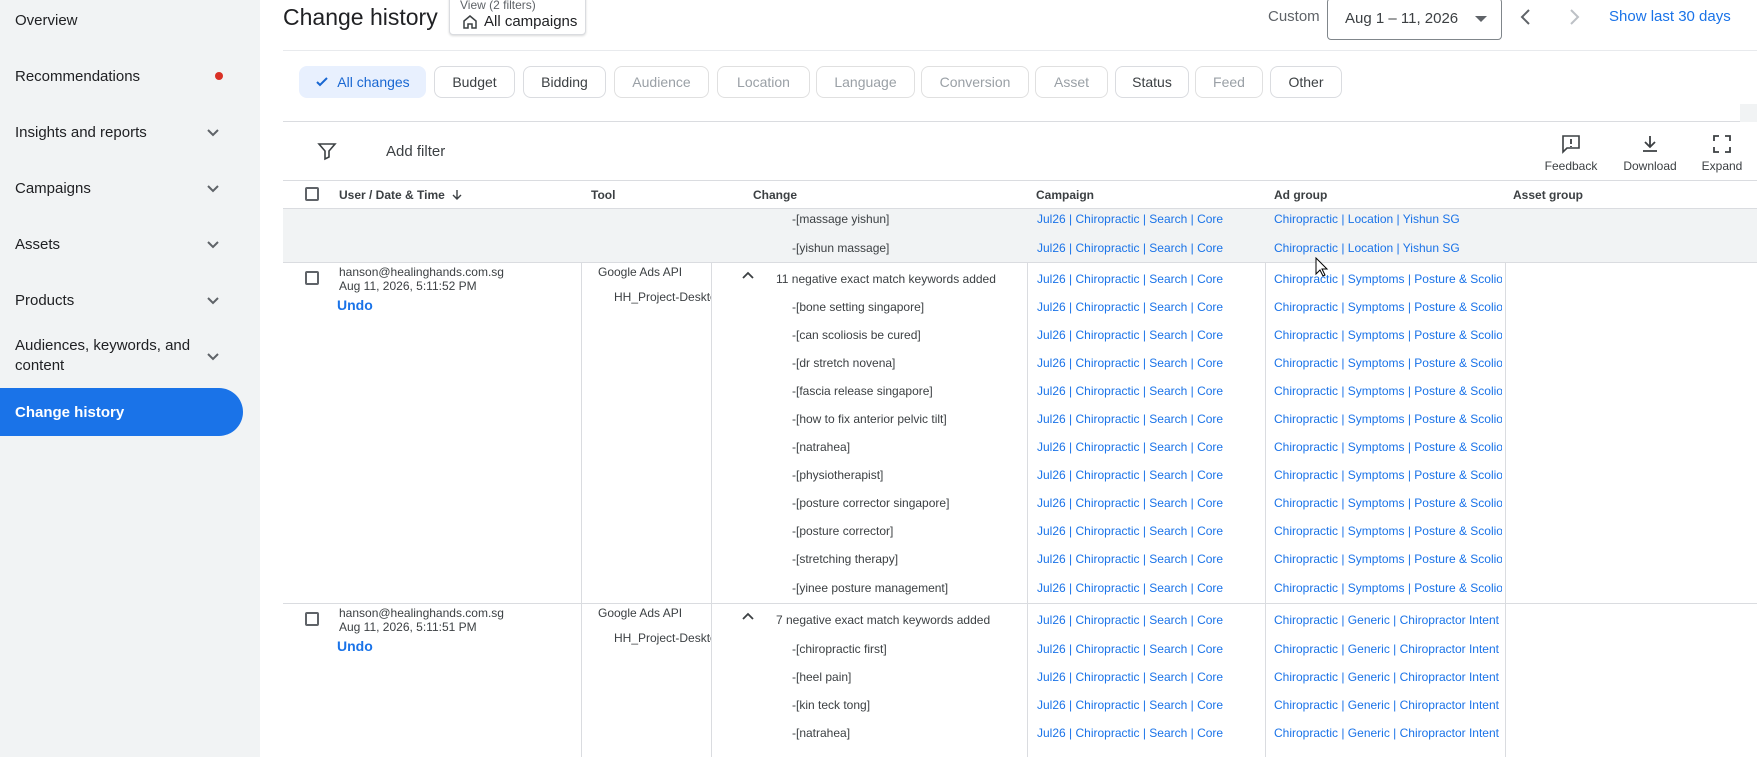 This screenshot has width=1757, height=757. I want to click on chip-asset: Asset, so click(1071, 82).